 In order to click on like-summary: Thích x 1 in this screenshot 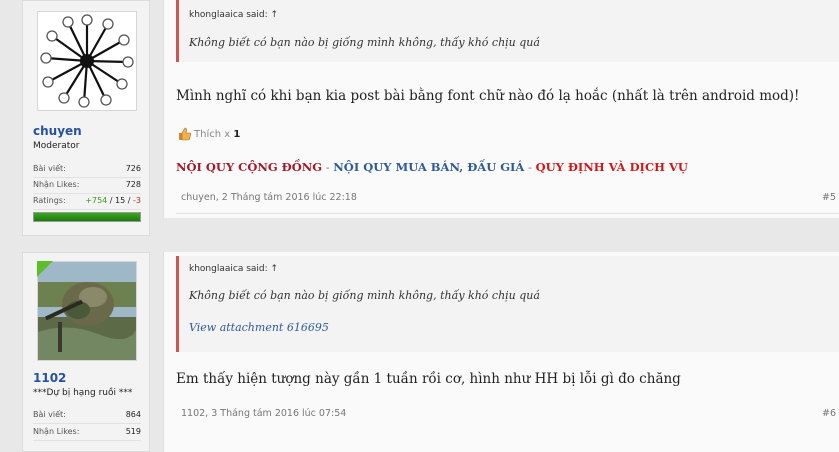, I will do `click(209, 134)`.